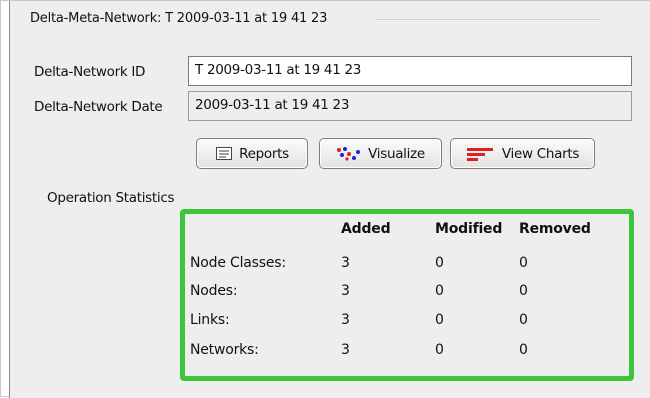 The height and width of the screenshot is (398, 650). Describe the element at coordinates (90, 72) in the screenshot. I see `id-label: Delta-Network ID` at that location.